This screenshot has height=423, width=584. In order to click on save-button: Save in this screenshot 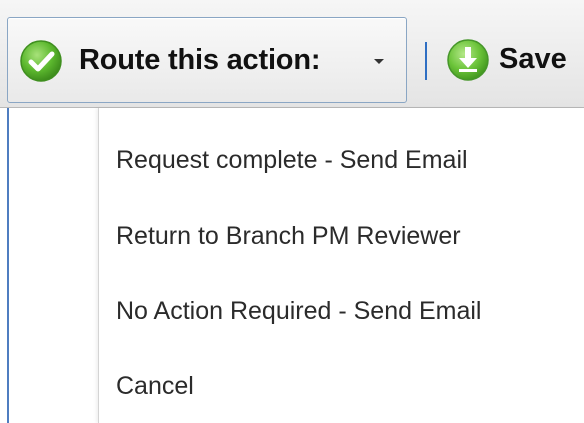, I will do `click(513, 60)`.